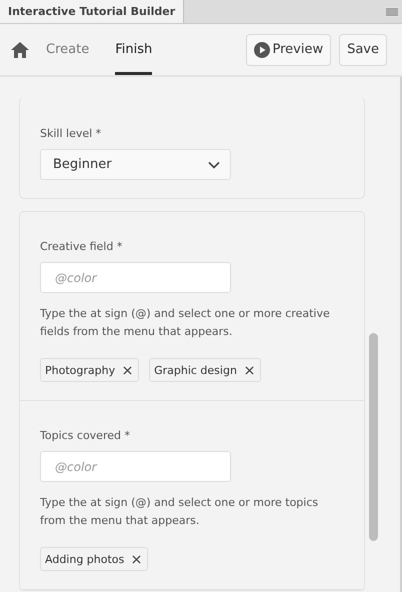 The image size is (402, 592). I want to click on save-button: Save, so click(363, 50).